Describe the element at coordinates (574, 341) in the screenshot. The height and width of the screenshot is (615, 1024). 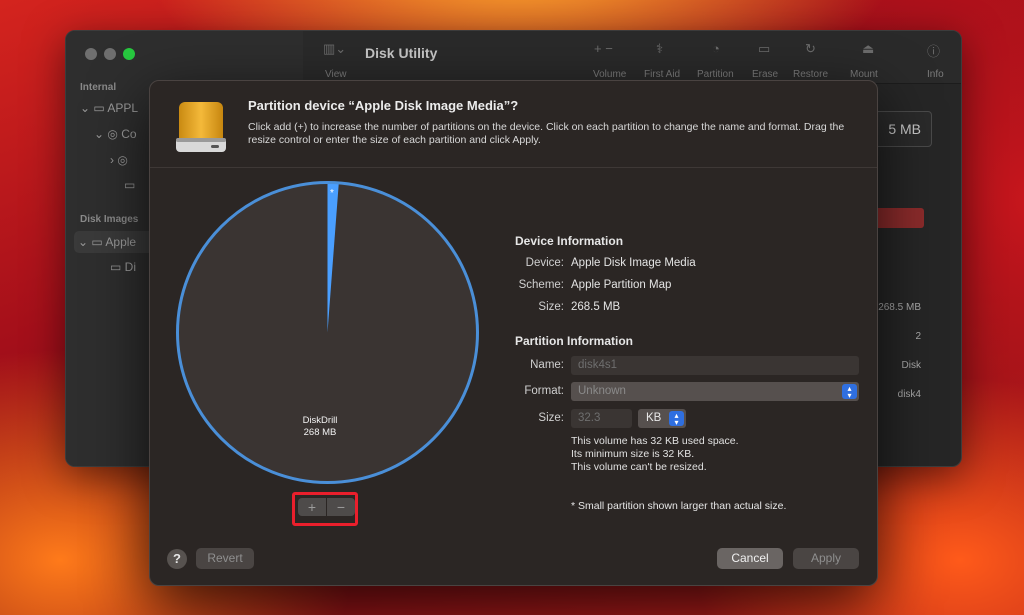
I see `partition-info-heading: Partition Information` at that location.